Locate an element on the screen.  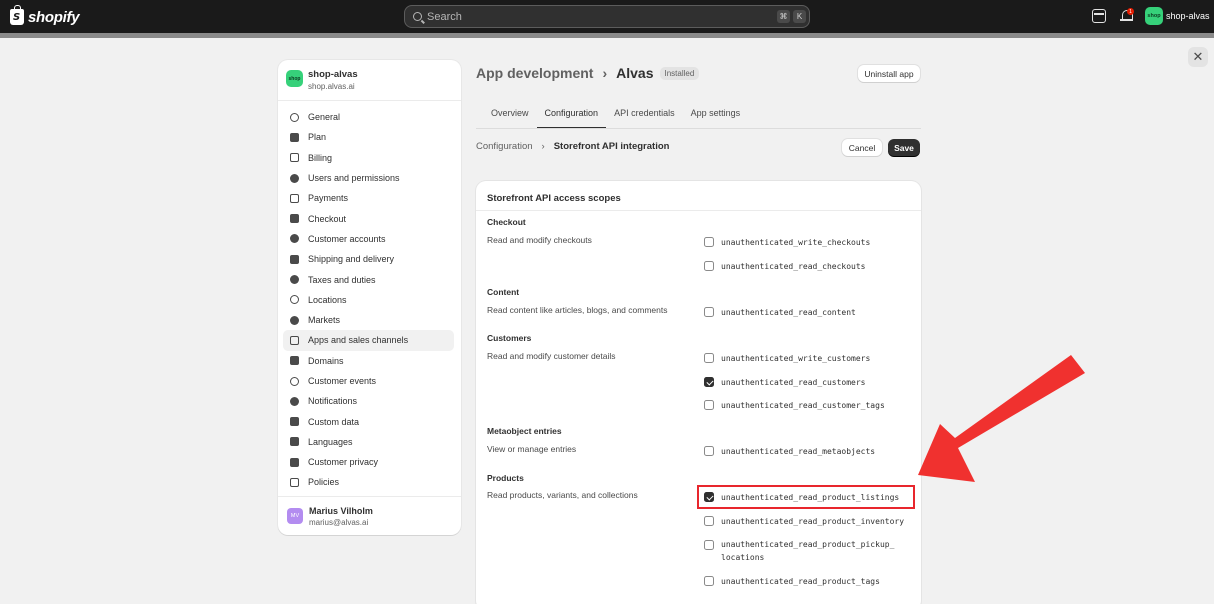
annotation-arrow-icon is located at coordinates (1001, 418).